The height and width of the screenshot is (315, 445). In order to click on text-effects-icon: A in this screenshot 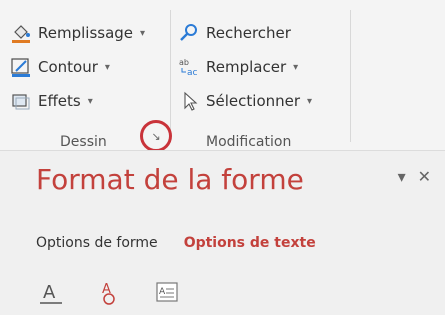, I will do `click(109, 293)`.